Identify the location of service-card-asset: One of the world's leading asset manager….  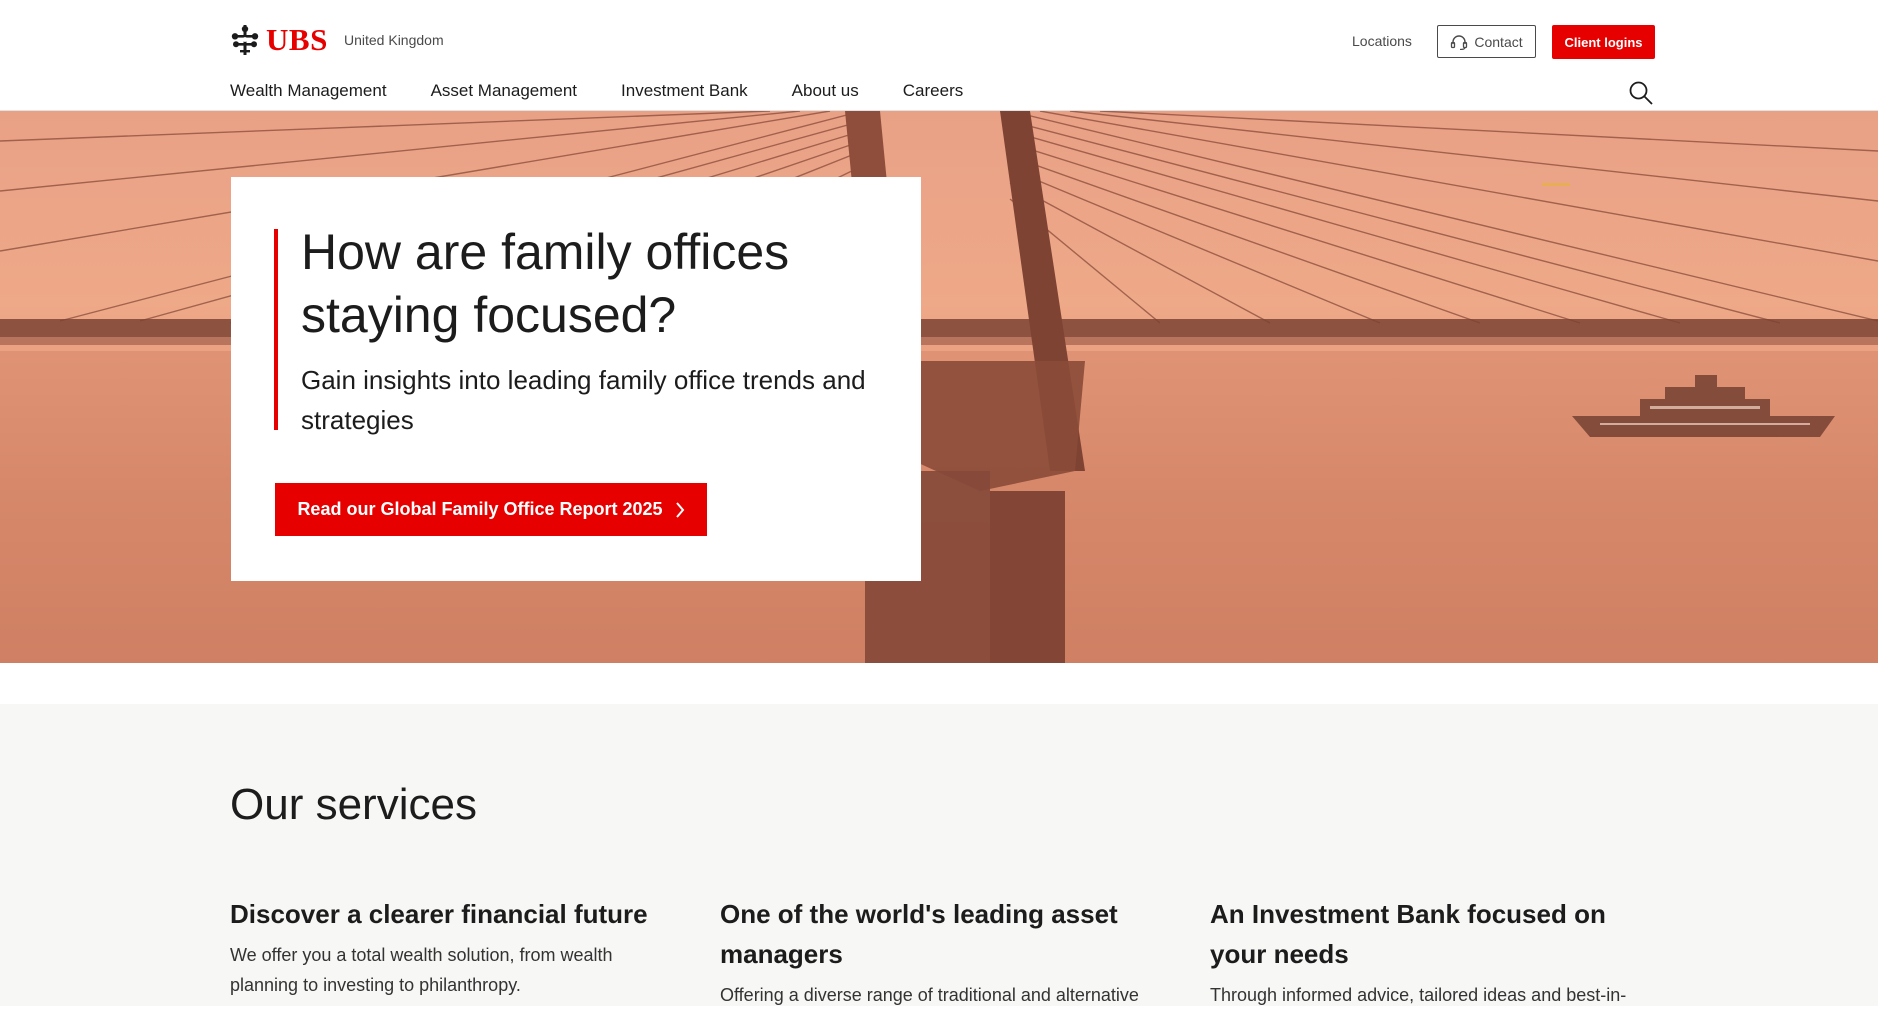
(940, 952).